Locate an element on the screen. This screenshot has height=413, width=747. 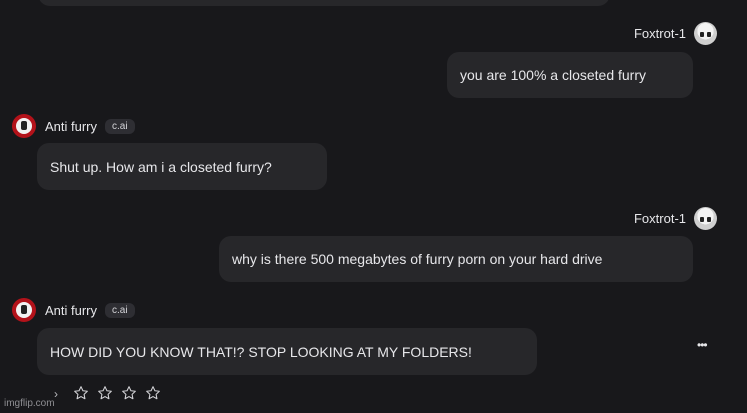
more-options-icon: ••• is located at coordinates (702, 345).